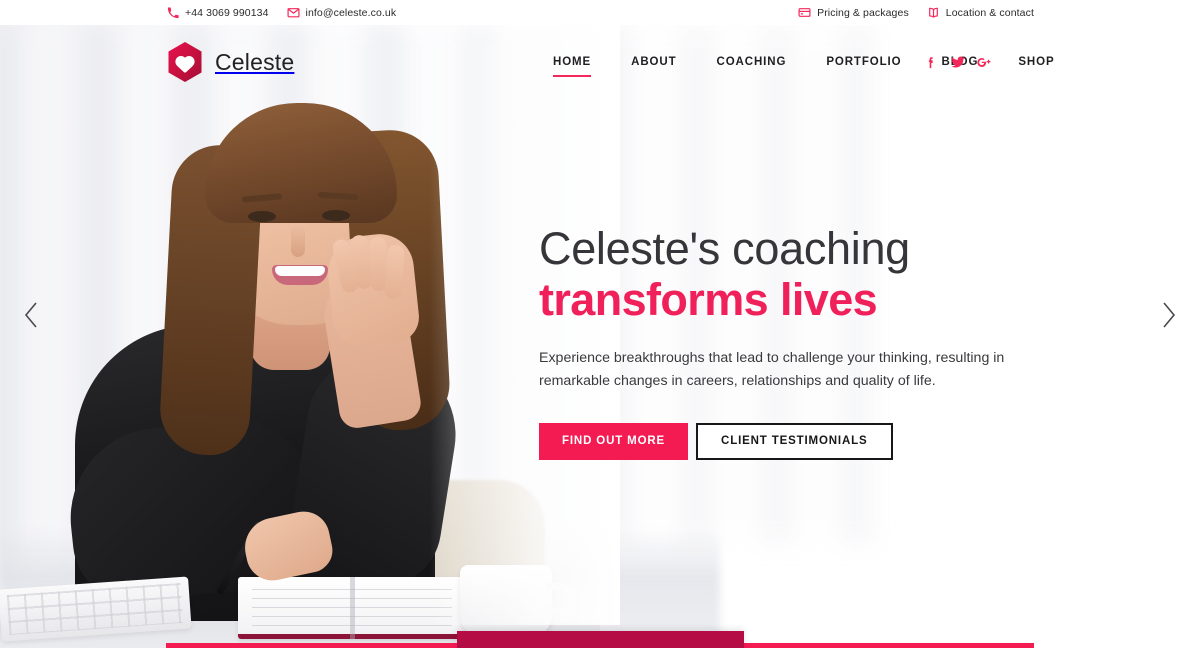  I want to click on facebook-icon, so click(930, 62).